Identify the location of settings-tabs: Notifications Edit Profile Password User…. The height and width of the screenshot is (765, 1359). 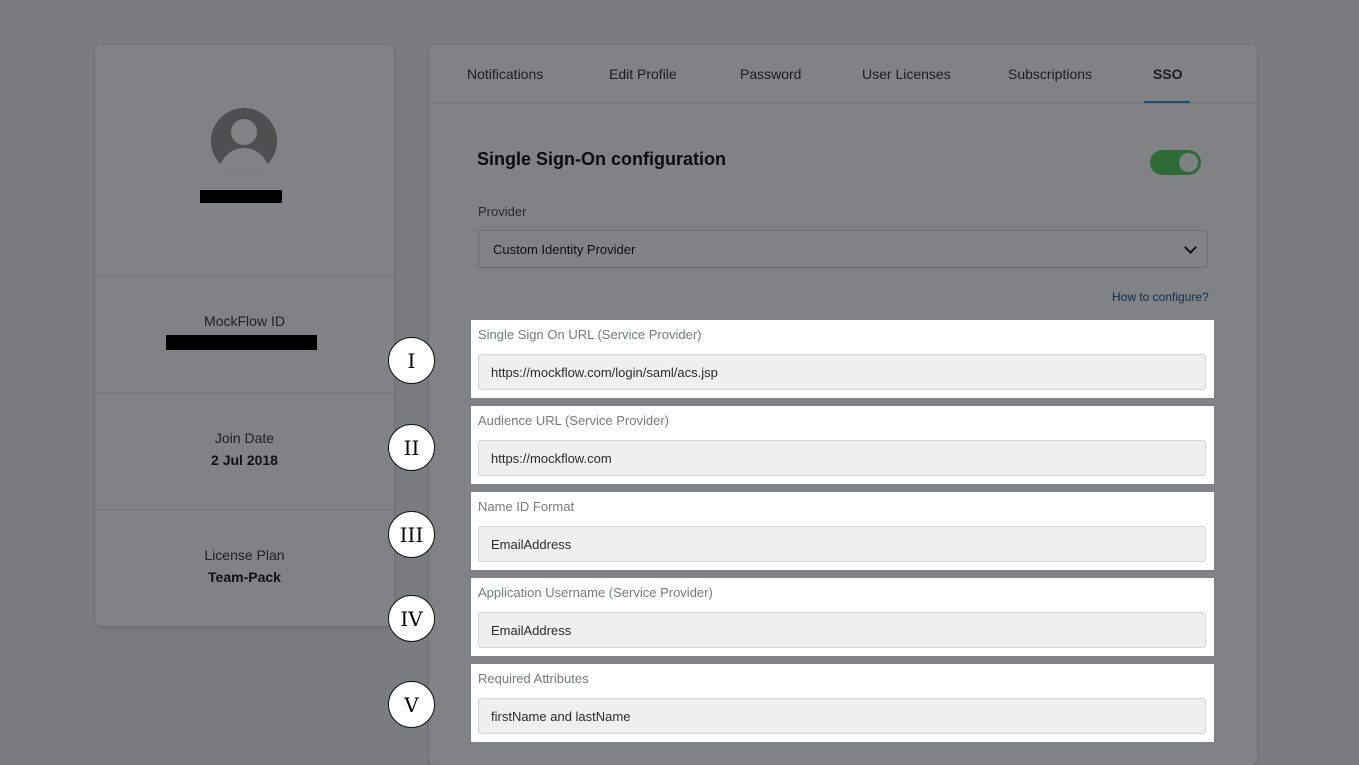
(843, 74).